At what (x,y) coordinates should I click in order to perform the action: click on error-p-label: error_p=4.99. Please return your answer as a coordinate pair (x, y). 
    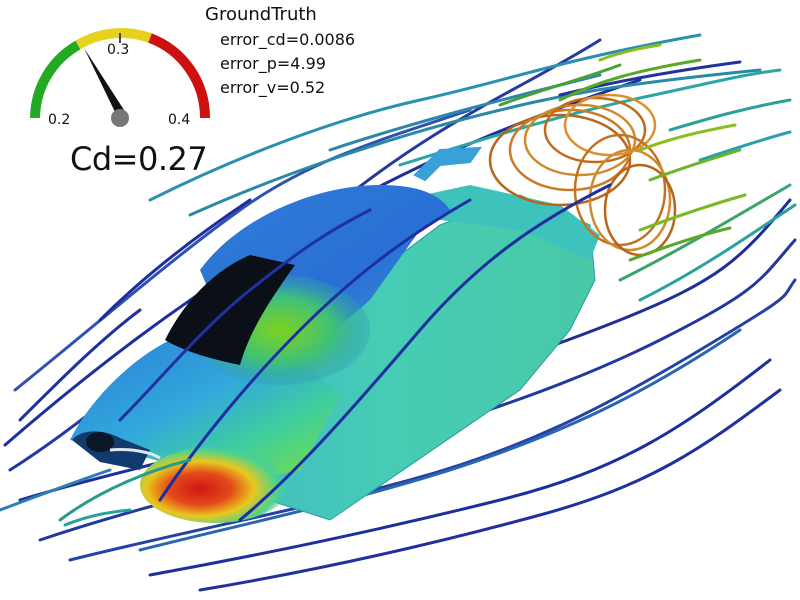
    Looking at the image, I should click on (273, 63).